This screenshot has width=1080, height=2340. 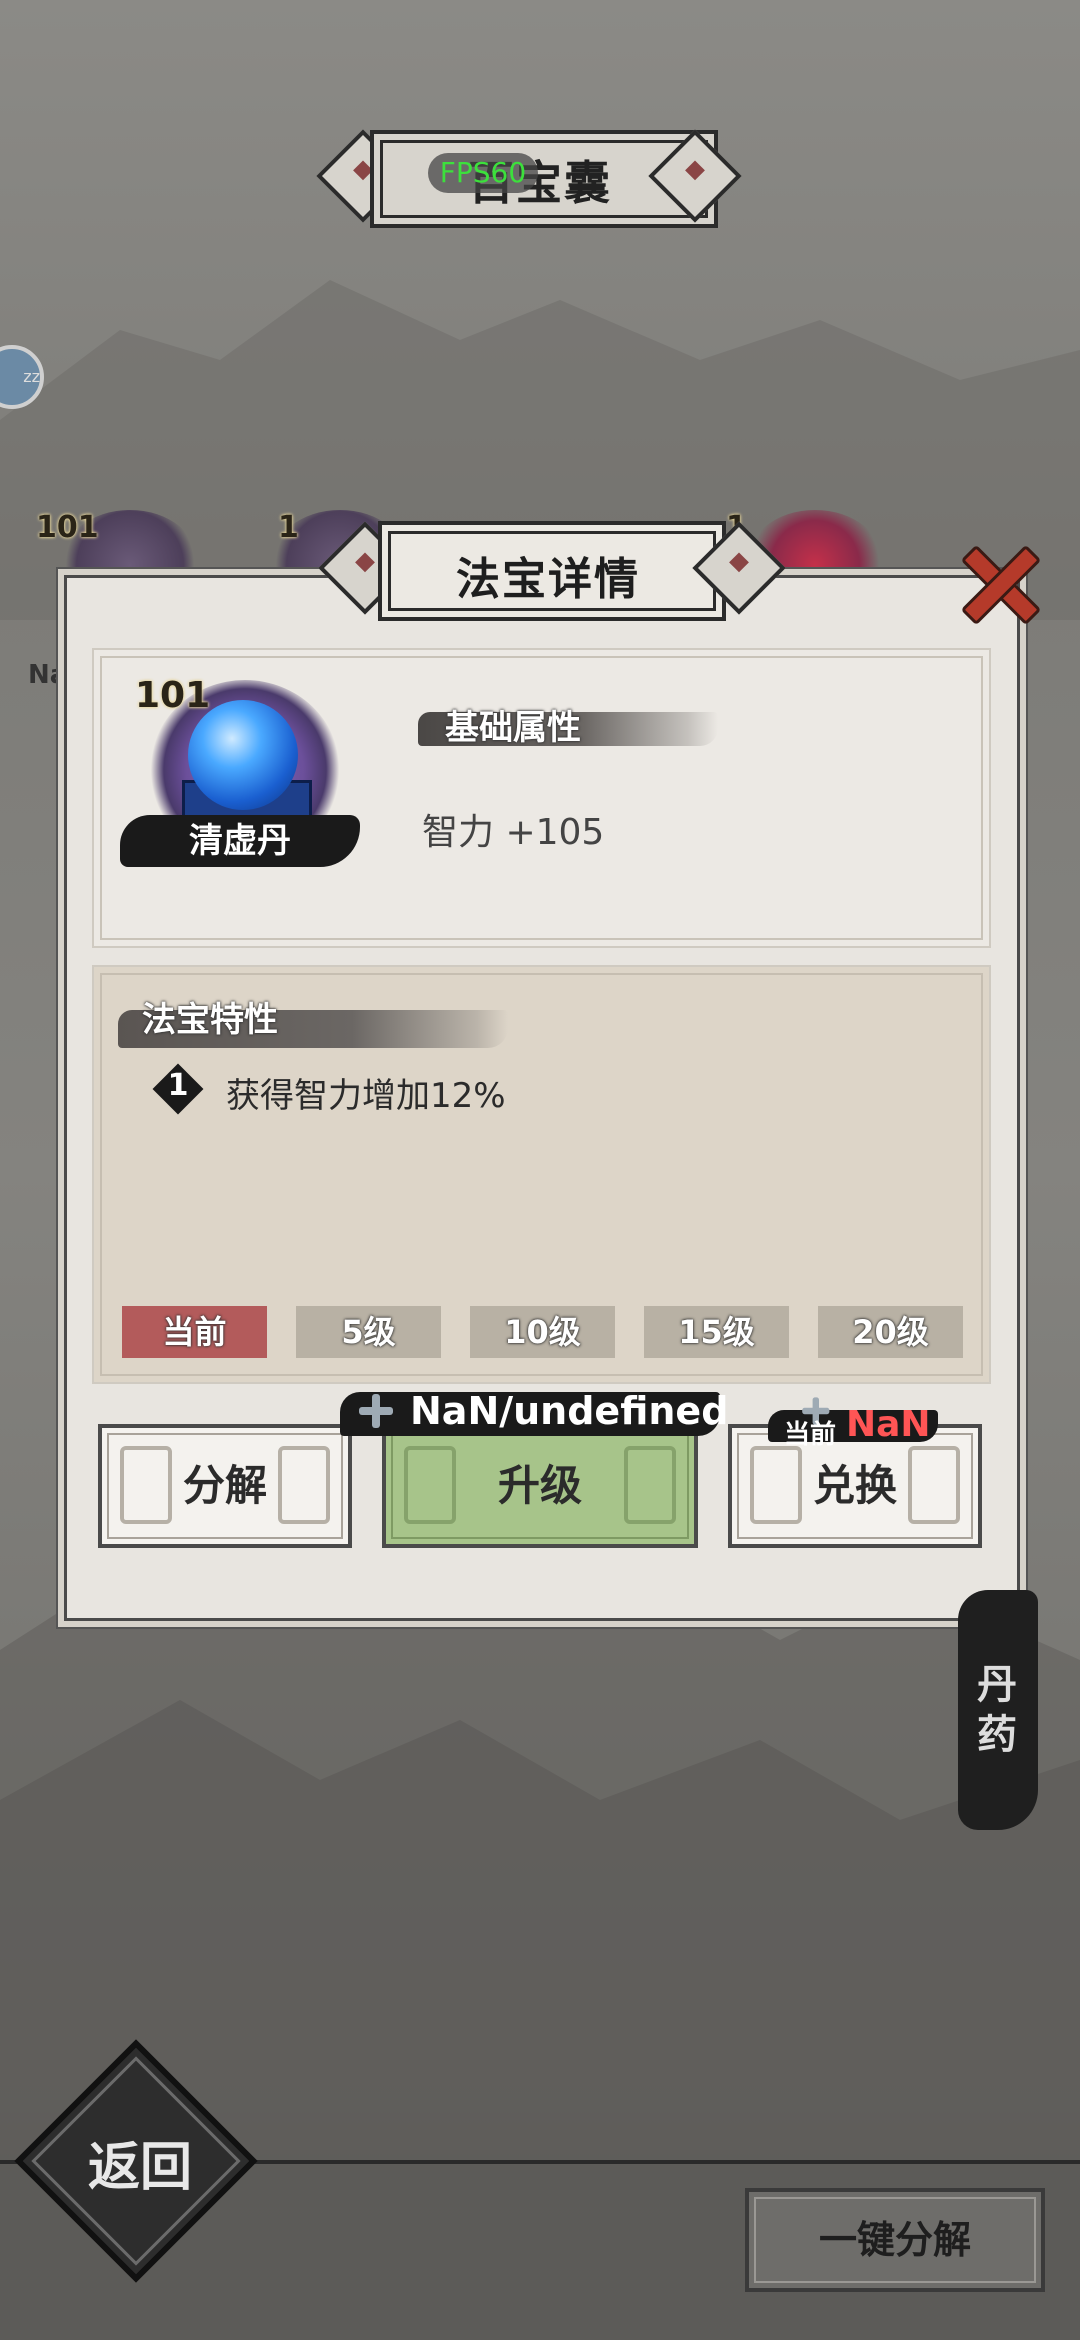 I want to click on decompose-label: 分解, so click(x=224, y=1485).